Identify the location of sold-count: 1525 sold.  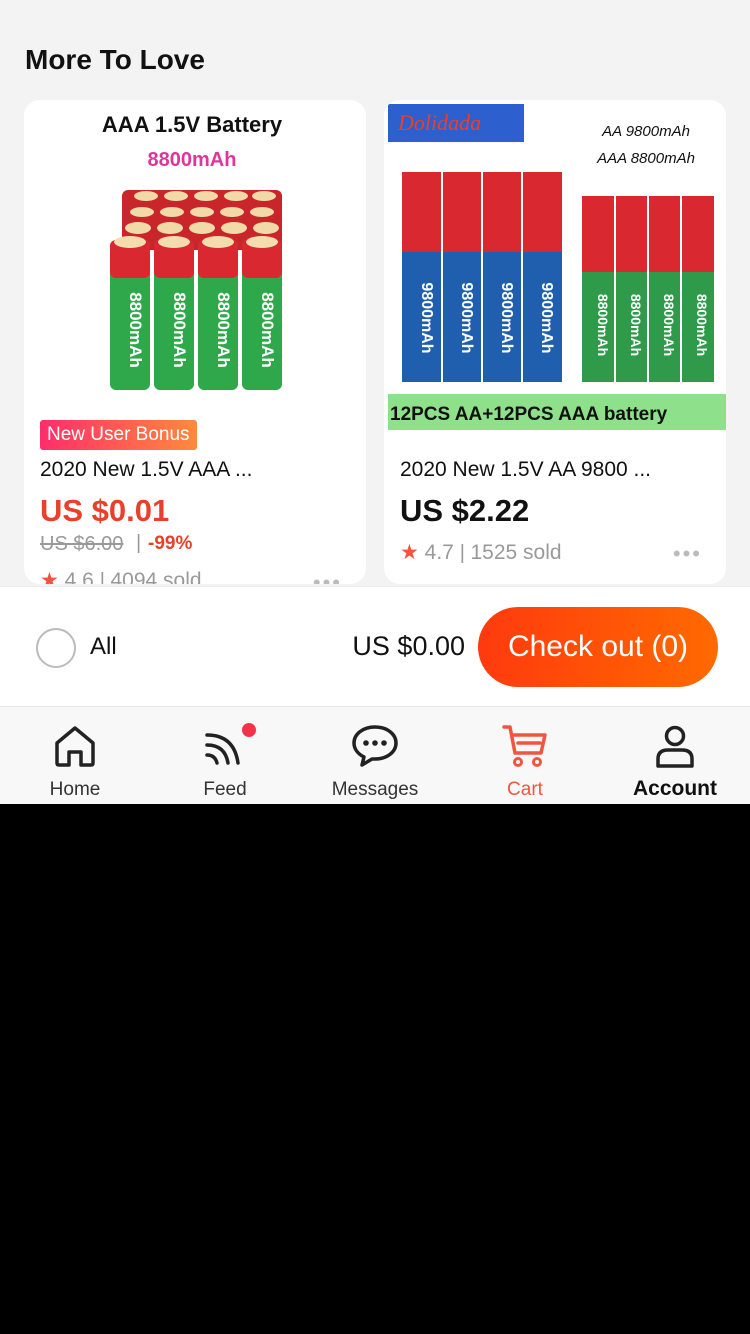
(516, 552).